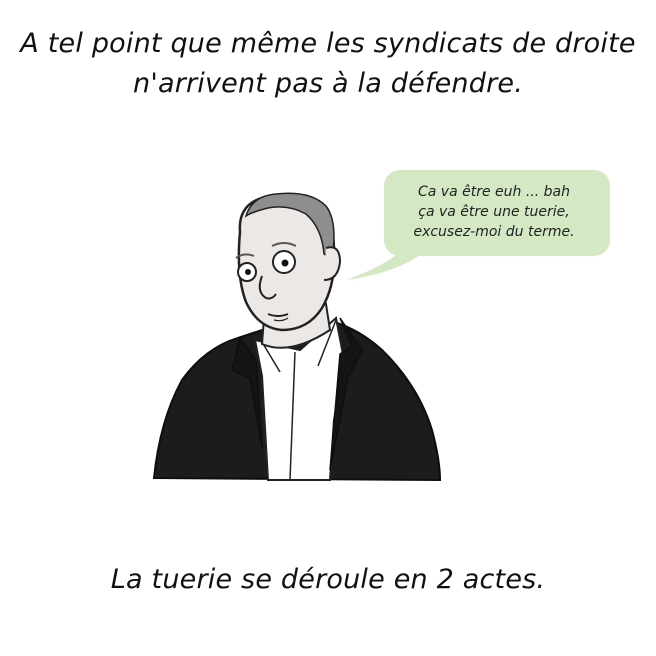 Image resolution: width=656 pixels, height=656 pixels. I want to click on ear, so click(332, 263).